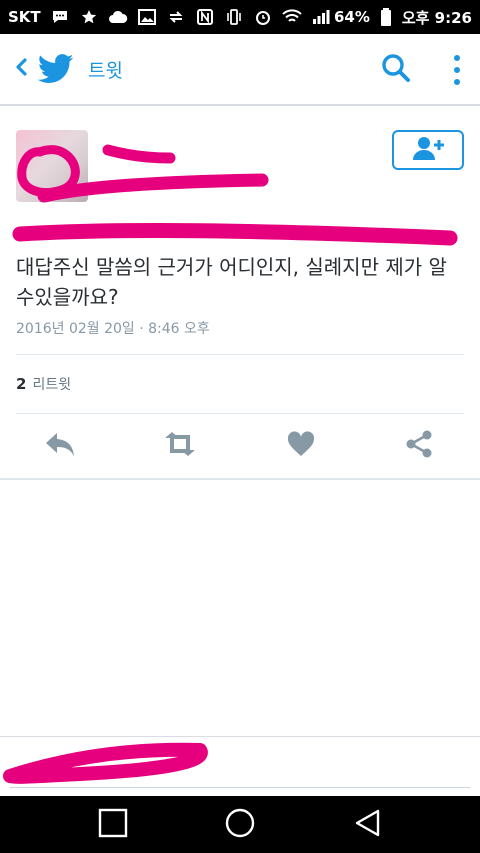  I want to click on clock: 오후 9:26, so click(436, 17).